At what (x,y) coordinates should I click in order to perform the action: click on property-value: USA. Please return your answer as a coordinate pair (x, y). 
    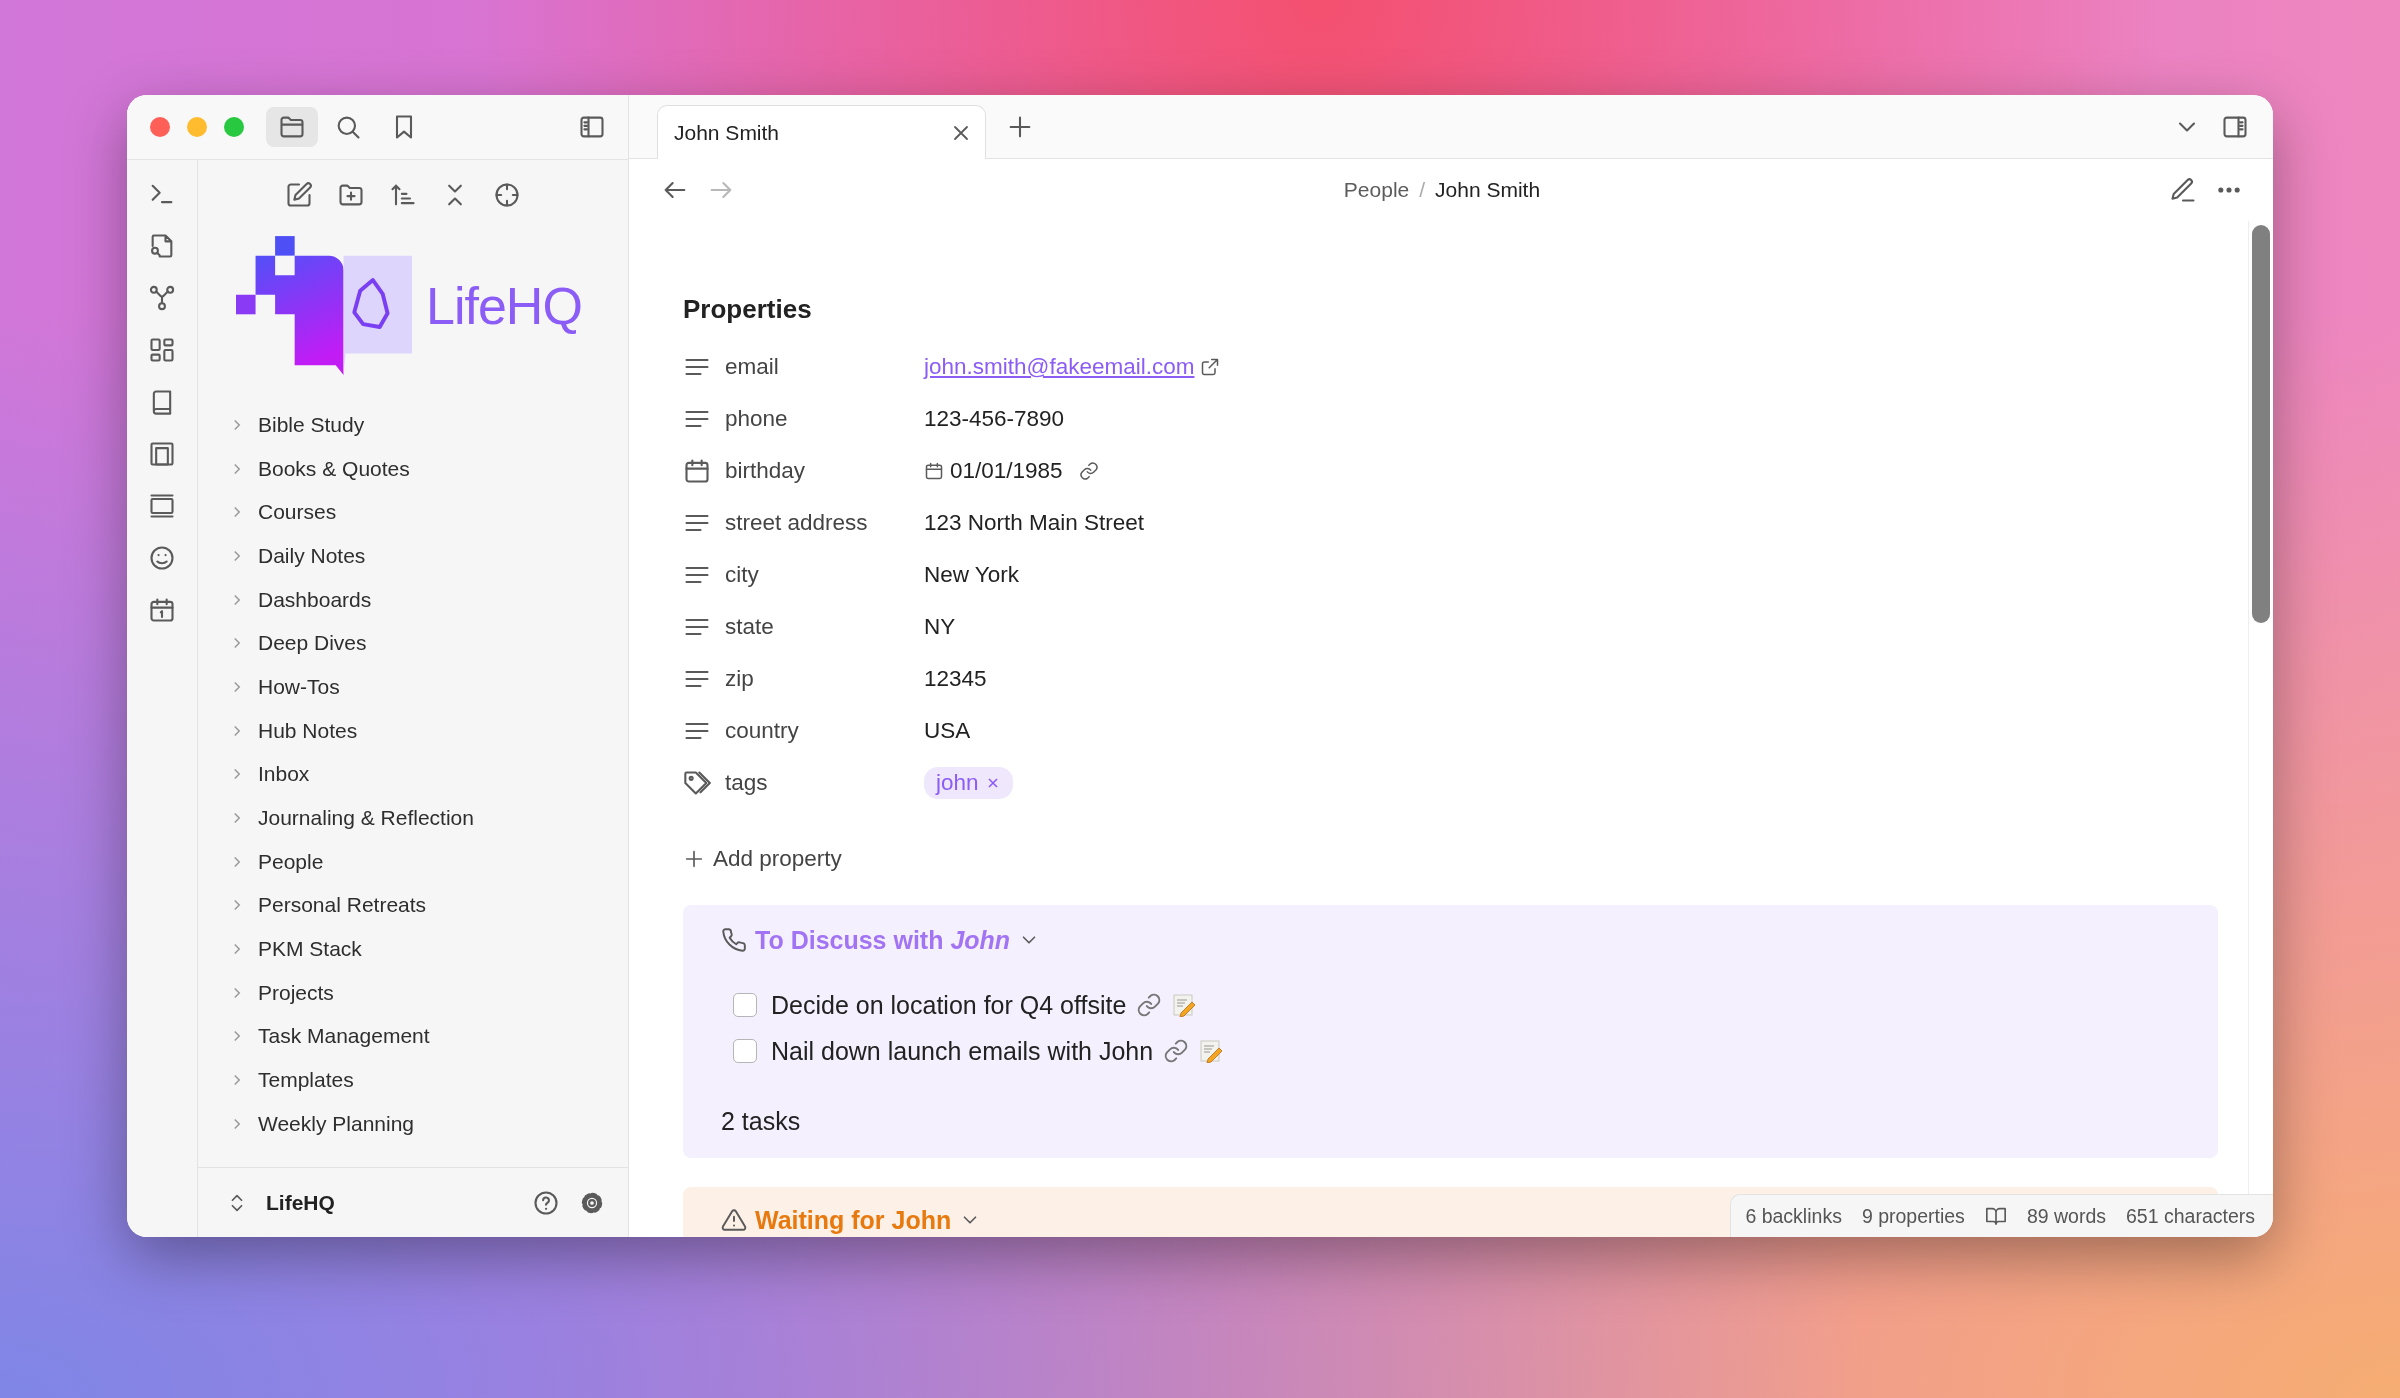
    Looking at the image, I should click on (947, 731).